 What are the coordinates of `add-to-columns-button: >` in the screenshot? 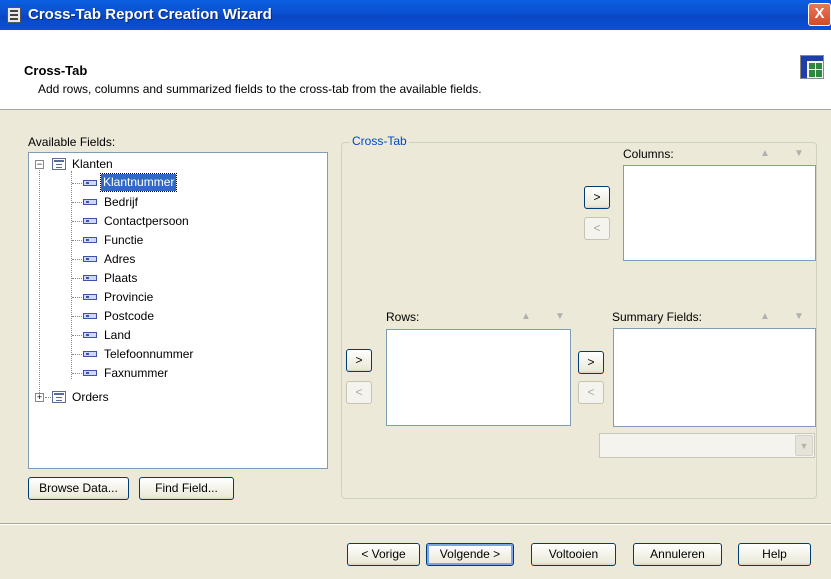 It's located at (597, 197).